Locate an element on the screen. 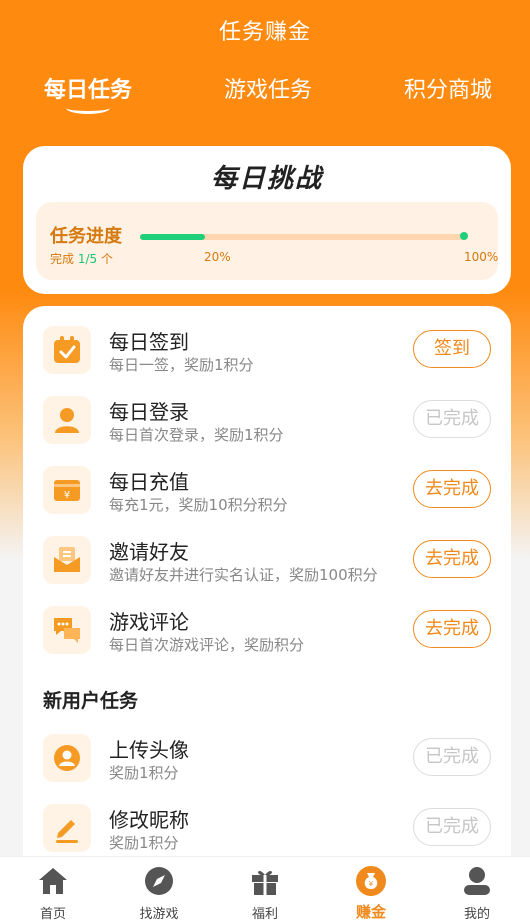 The width and height of the screenshot is (530, 920). task-description: 每日首次游戏评论，奖励积分 is located at coordinates (207, 645).